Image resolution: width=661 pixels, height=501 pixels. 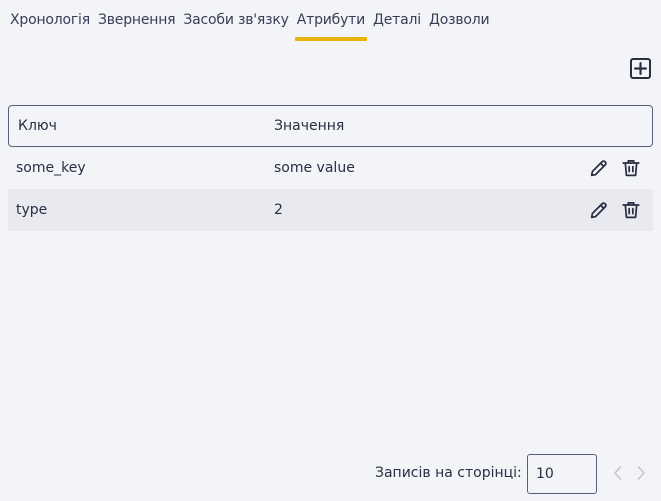 I want to click on row-value: some value, so click(x=314, y=168).